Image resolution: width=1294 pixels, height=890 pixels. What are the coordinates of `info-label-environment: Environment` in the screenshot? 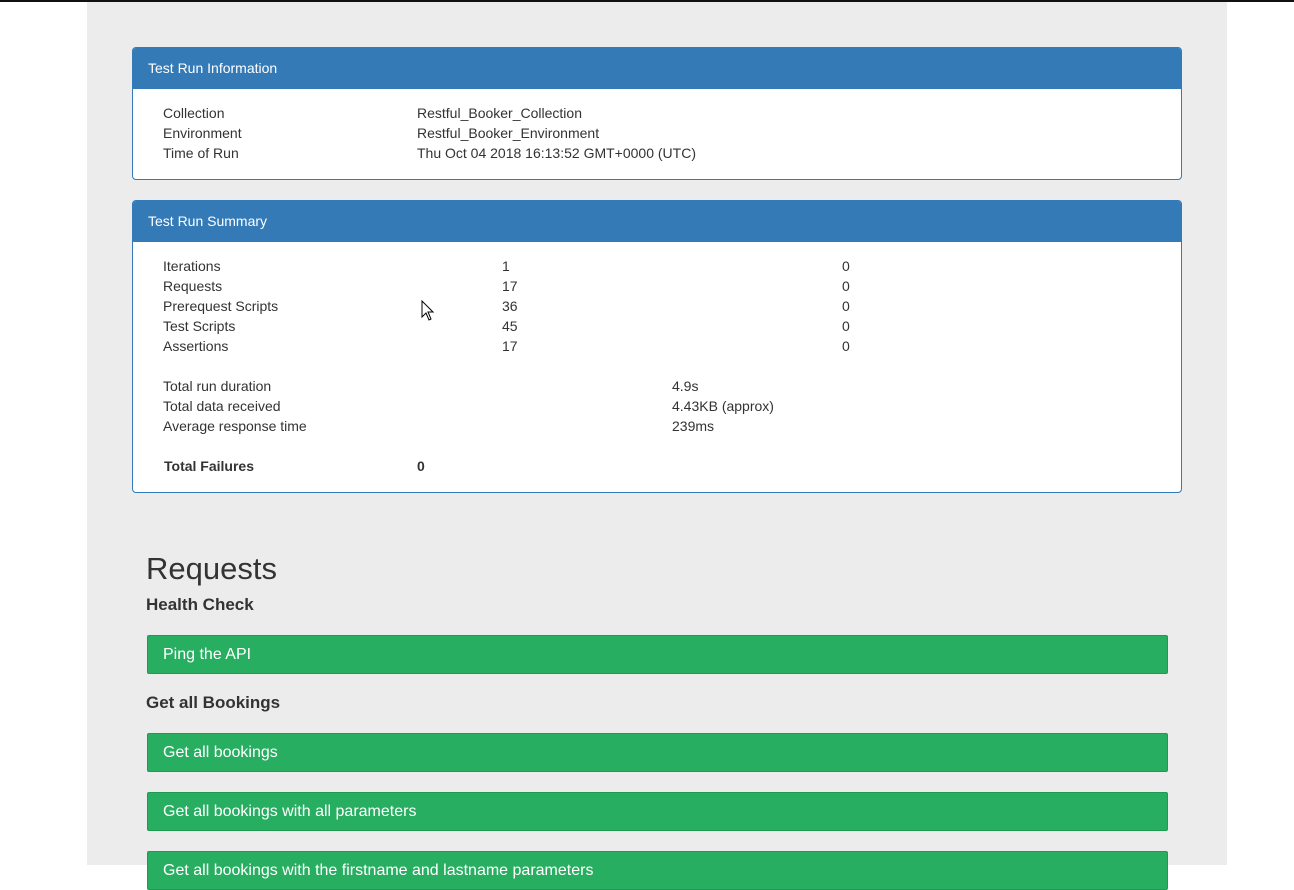 It's located at (202, 133).